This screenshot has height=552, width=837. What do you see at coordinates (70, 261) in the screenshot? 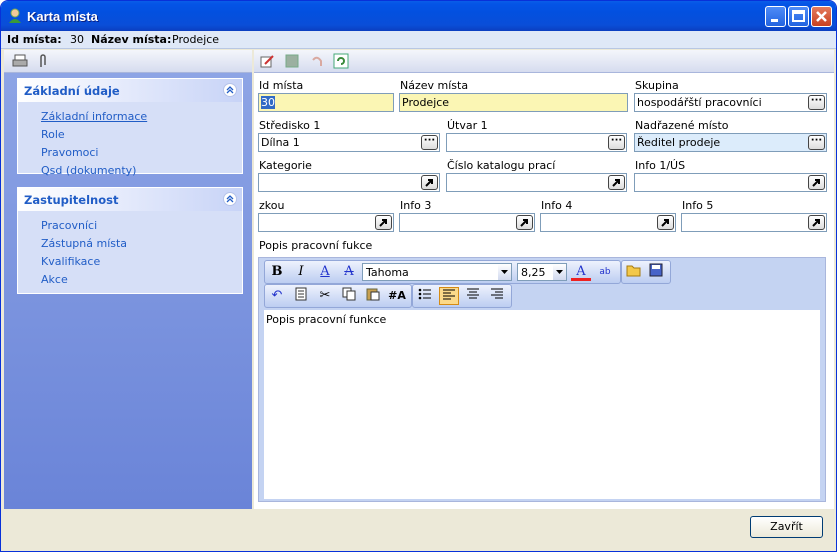
I see `nav-qualifications: Kvalifikace` at bounding box center [70, 261].